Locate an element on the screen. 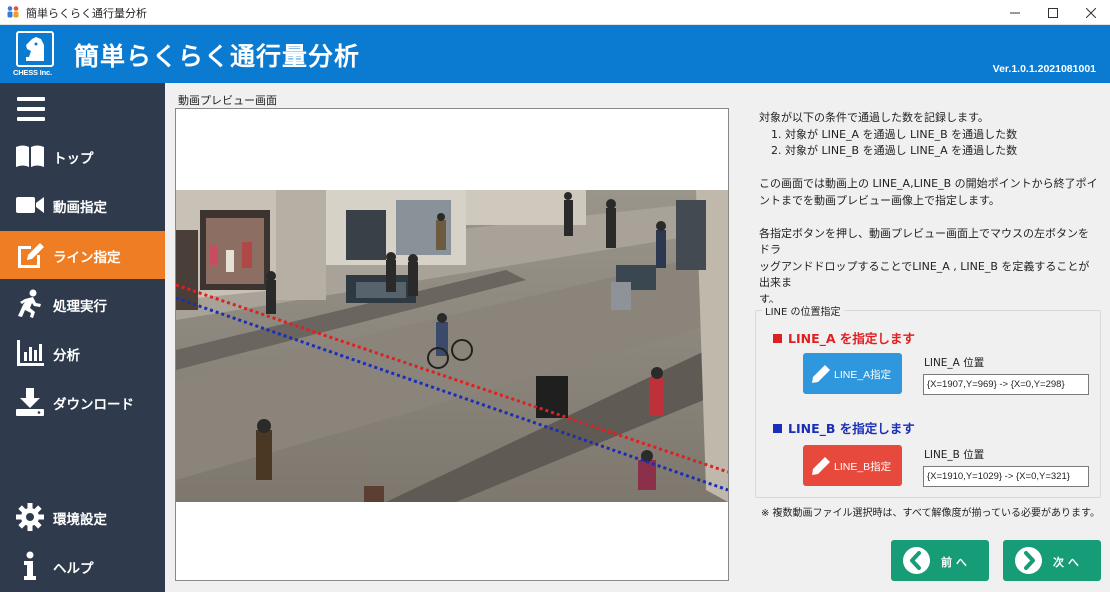  red-square-icon is located at coordinates (777, 338).